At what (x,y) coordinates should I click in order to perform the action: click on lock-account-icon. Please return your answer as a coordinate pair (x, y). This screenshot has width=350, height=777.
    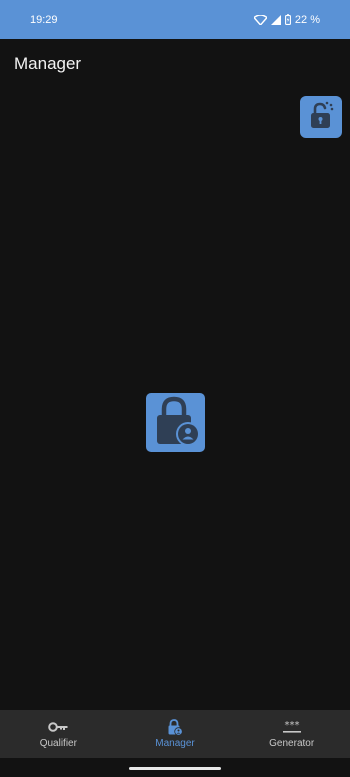
    Looking at the image, I should click on (175, 727).